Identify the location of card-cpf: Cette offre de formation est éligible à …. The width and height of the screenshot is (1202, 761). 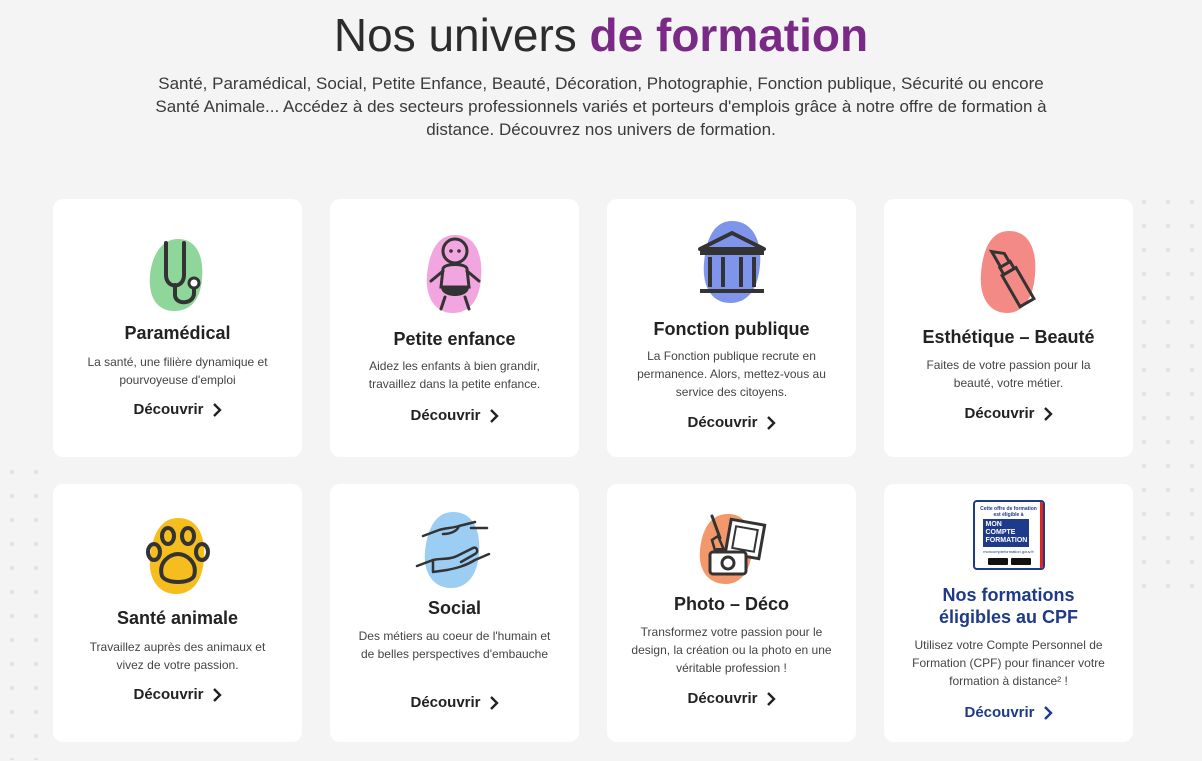
(1008, 613).